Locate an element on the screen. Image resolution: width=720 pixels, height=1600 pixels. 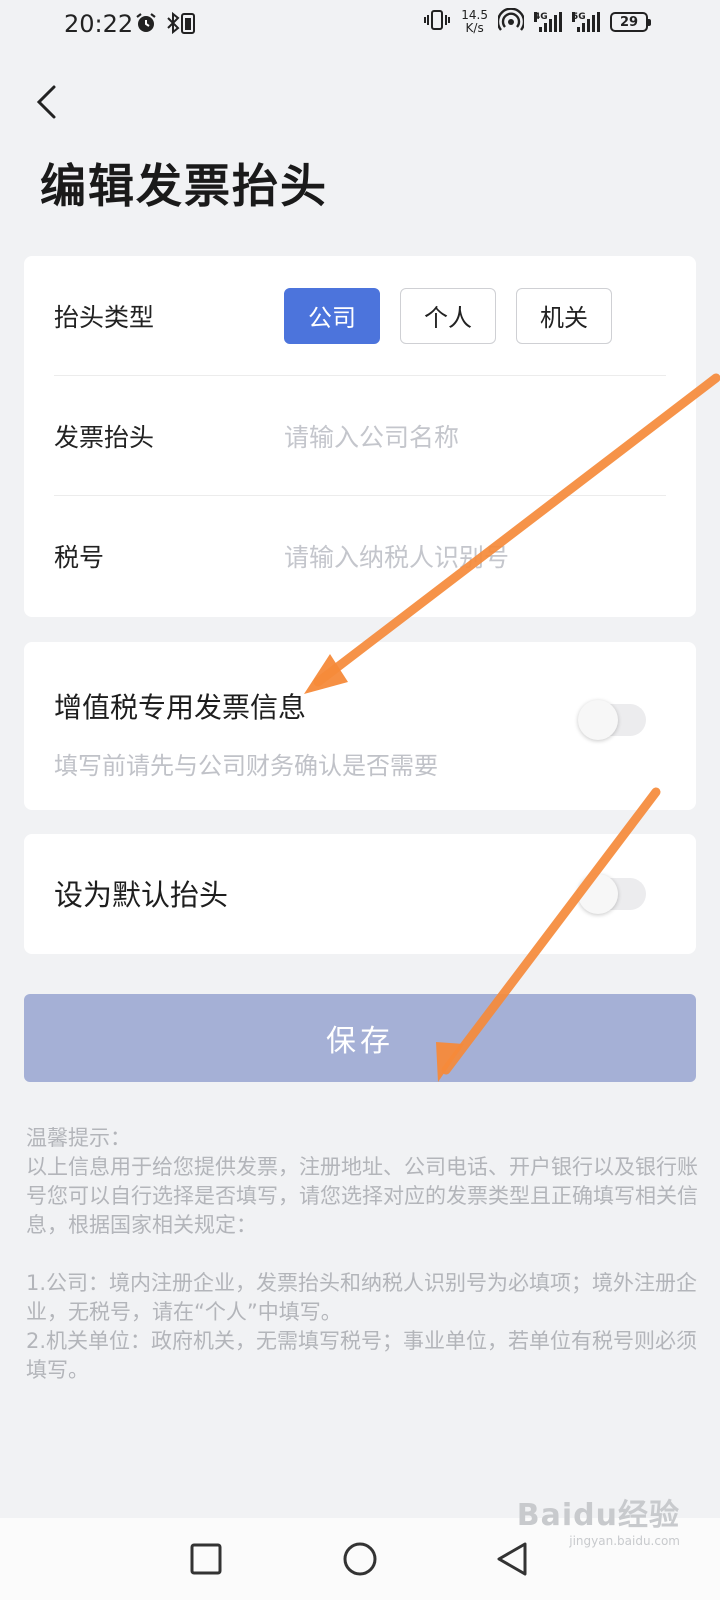
type-personal-button: 个人 is located at coordinates (448, 315).